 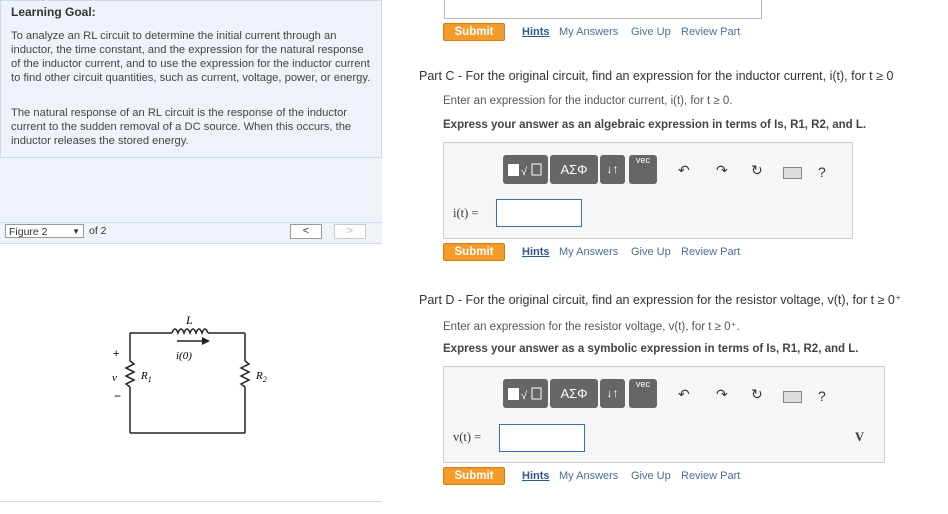 I want to click on hints-link-c: Hints, so click(x=536, y=252).